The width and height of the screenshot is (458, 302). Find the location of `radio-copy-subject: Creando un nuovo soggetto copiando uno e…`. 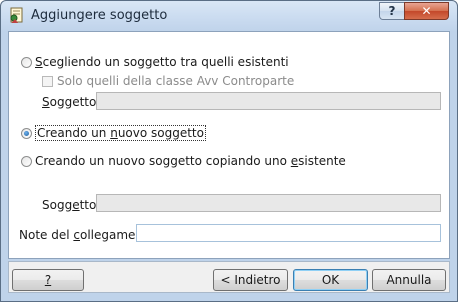

radio-copy-subject: Creando un nuovo soggetto copiando uno e… is located at coordinates (183, 161).